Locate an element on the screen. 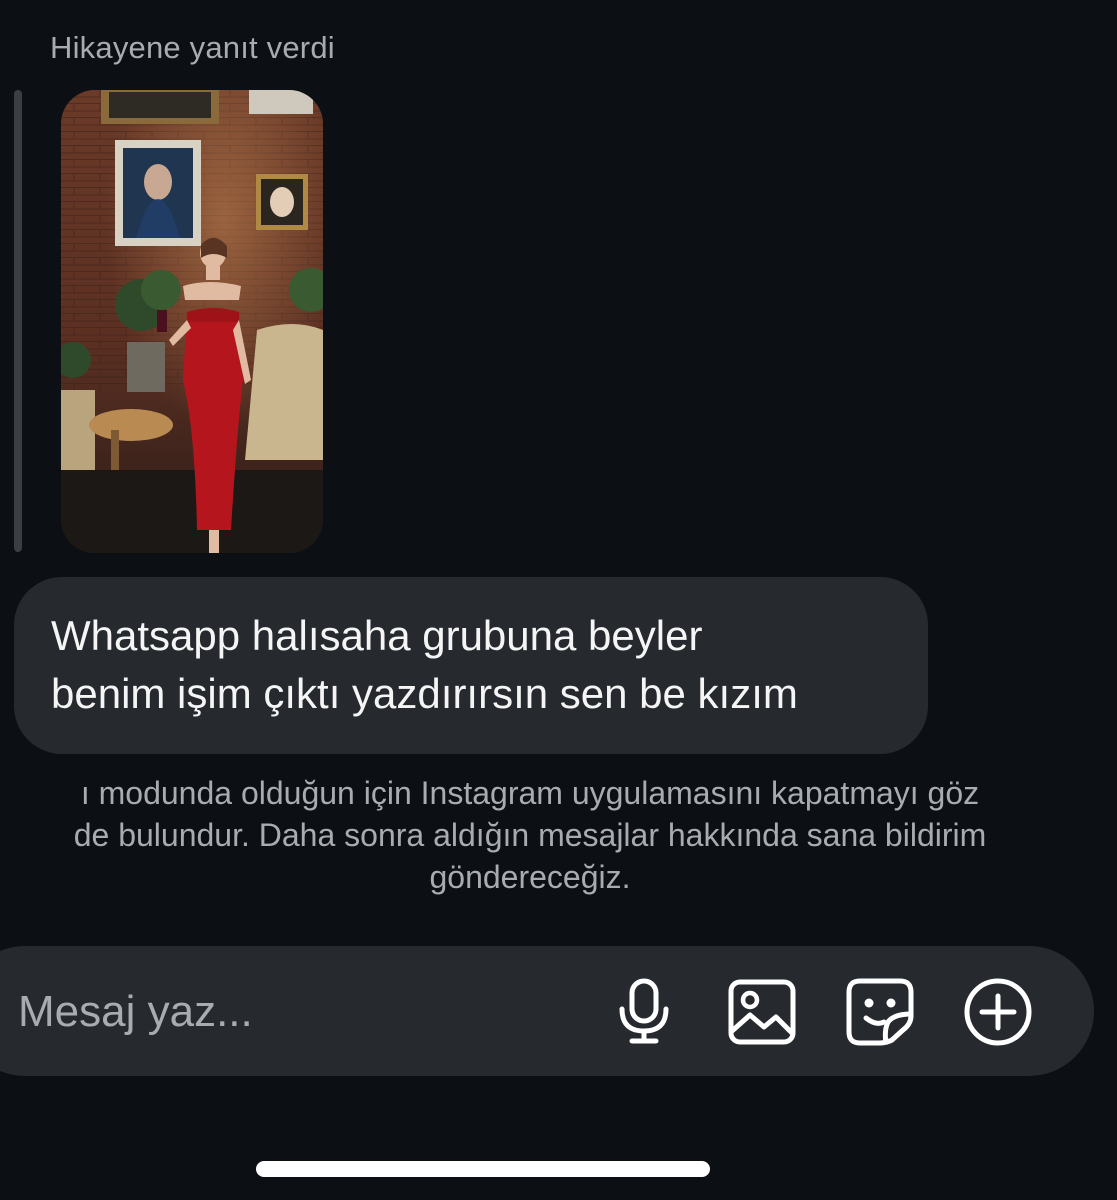 This screenshot has width=1117, height=1200. message-composer is located at coordinates (547, 1011).